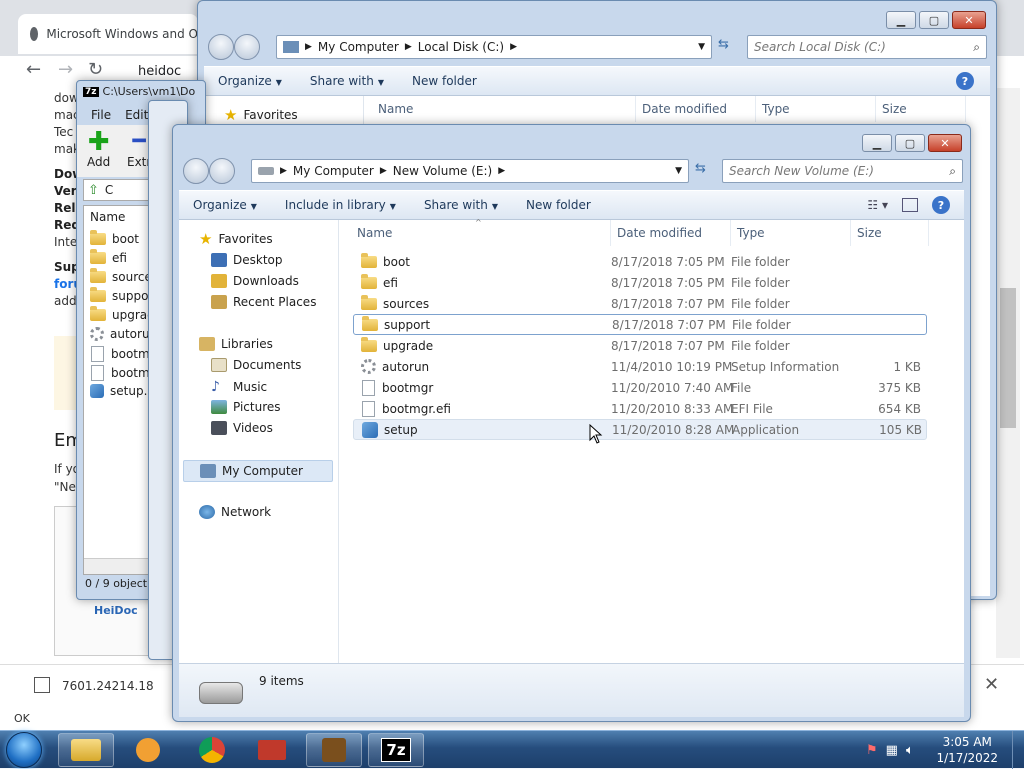  What do you see at coordinates (256, 365) in the screenshot?
I see `nav-documents: Documents` at bounding box center [256, 365].